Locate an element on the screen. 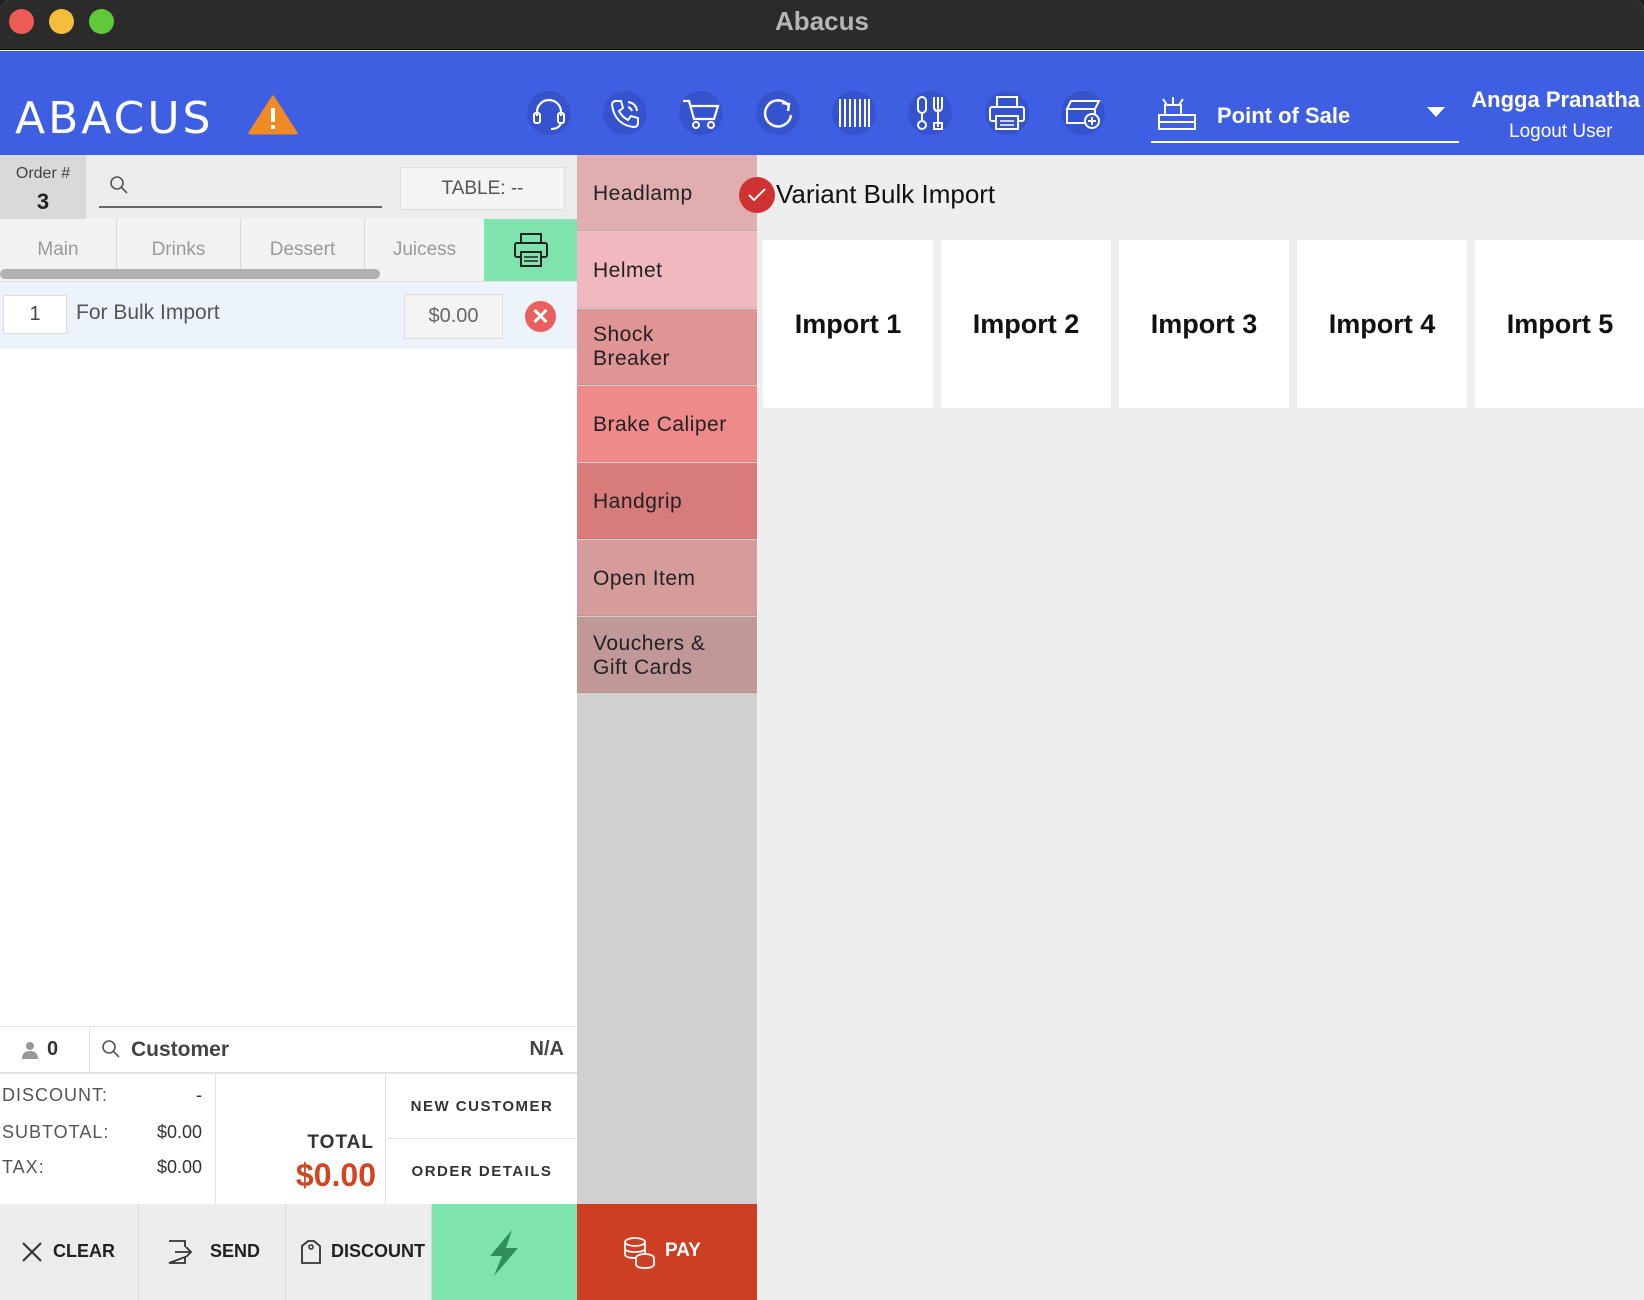 Image resolution: width=1644 pixels, height=1300 pixels. guest-count-value: 0 is located at coordinates (53, 1049).